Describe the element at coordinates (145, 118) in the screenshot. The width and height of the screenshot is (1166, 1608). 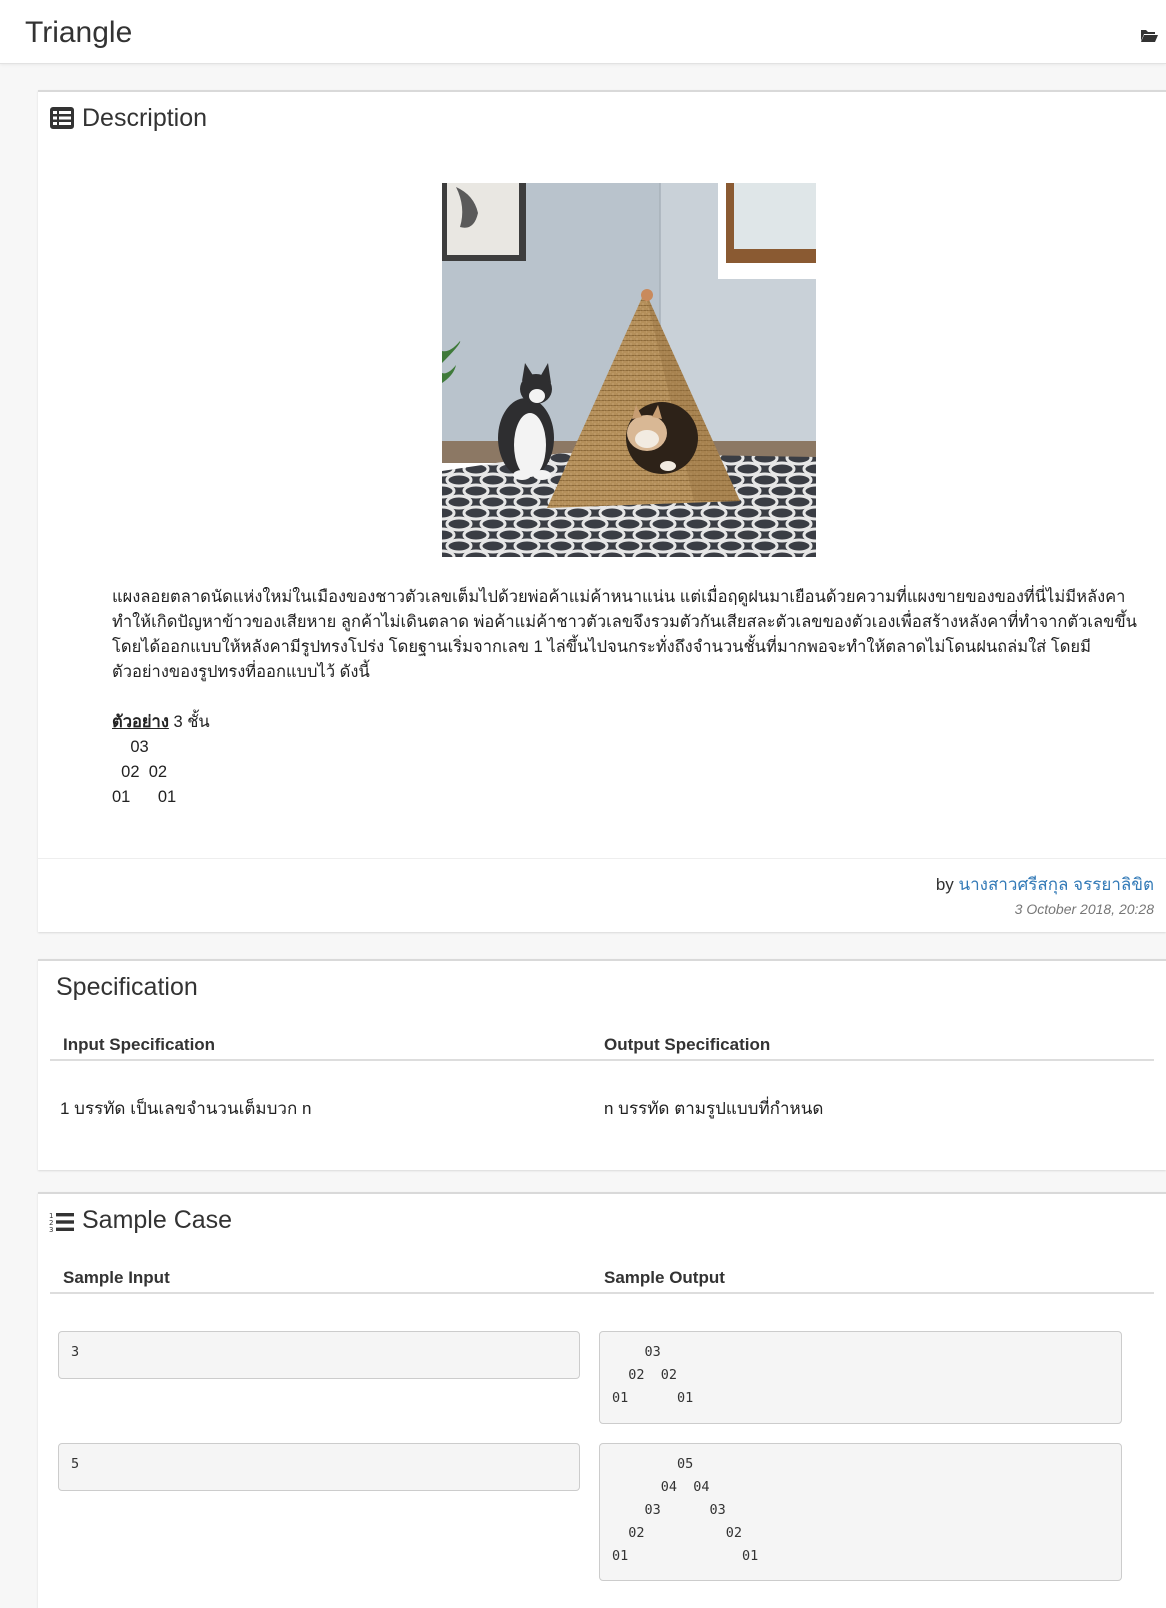
I see `description-heading: Description` at that location.